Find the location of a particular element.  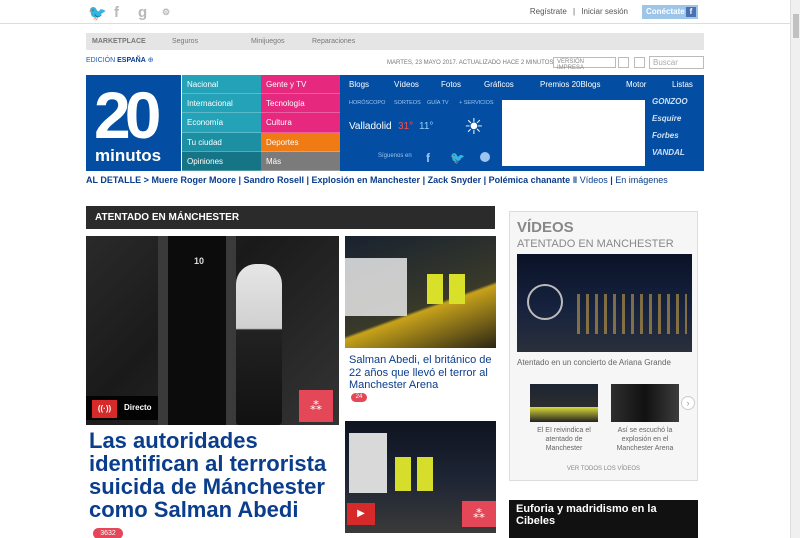

plus-icon: ⊕ is located at coordinates (150, 60).